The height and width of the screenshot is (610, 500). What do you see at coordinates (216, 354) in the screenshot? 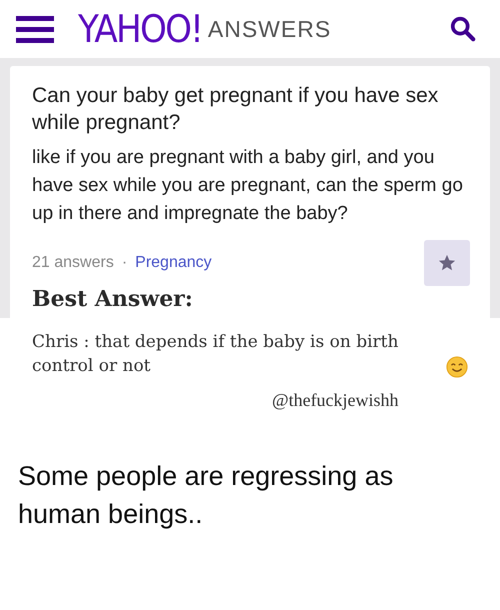
I see `answer-text: Chris : that depends if the baby is on birth control or not` at bounding box center [216, 354].